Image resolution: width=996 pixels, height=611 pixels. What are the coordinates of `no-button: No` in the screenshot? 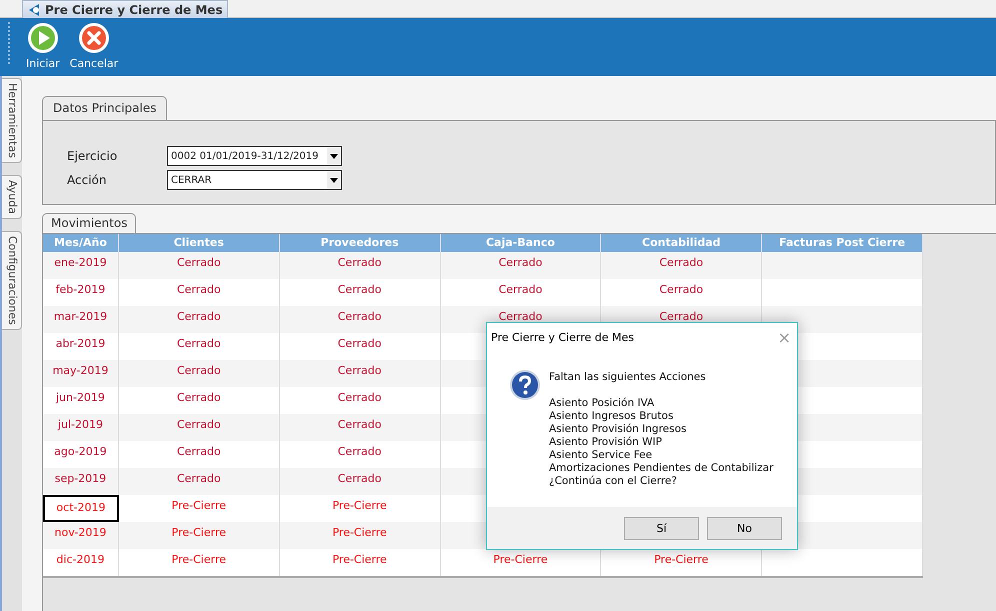 It's located at (744, 528).